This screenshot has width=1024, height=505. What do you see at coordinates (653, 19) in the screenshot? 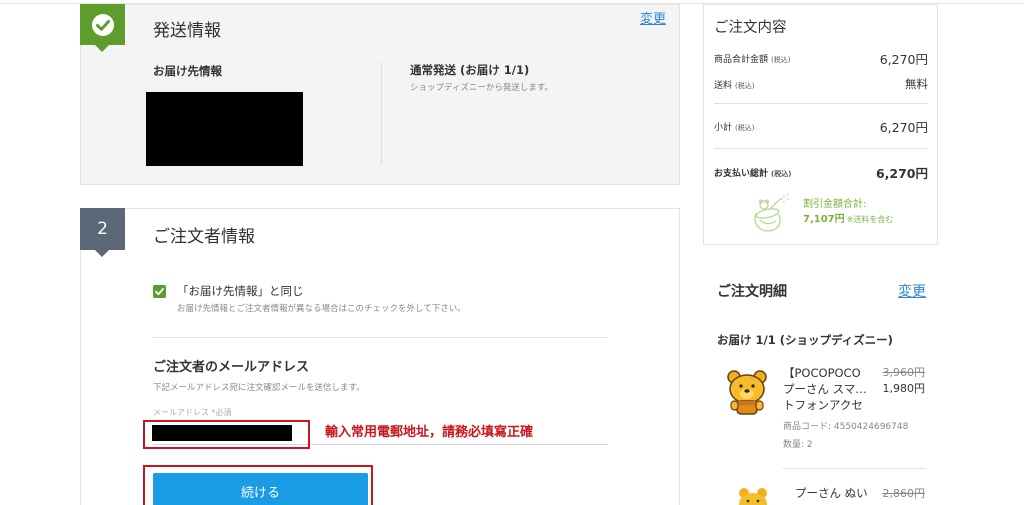
I see `shipping-change-link: 変更` at bounding box center [653, 19].